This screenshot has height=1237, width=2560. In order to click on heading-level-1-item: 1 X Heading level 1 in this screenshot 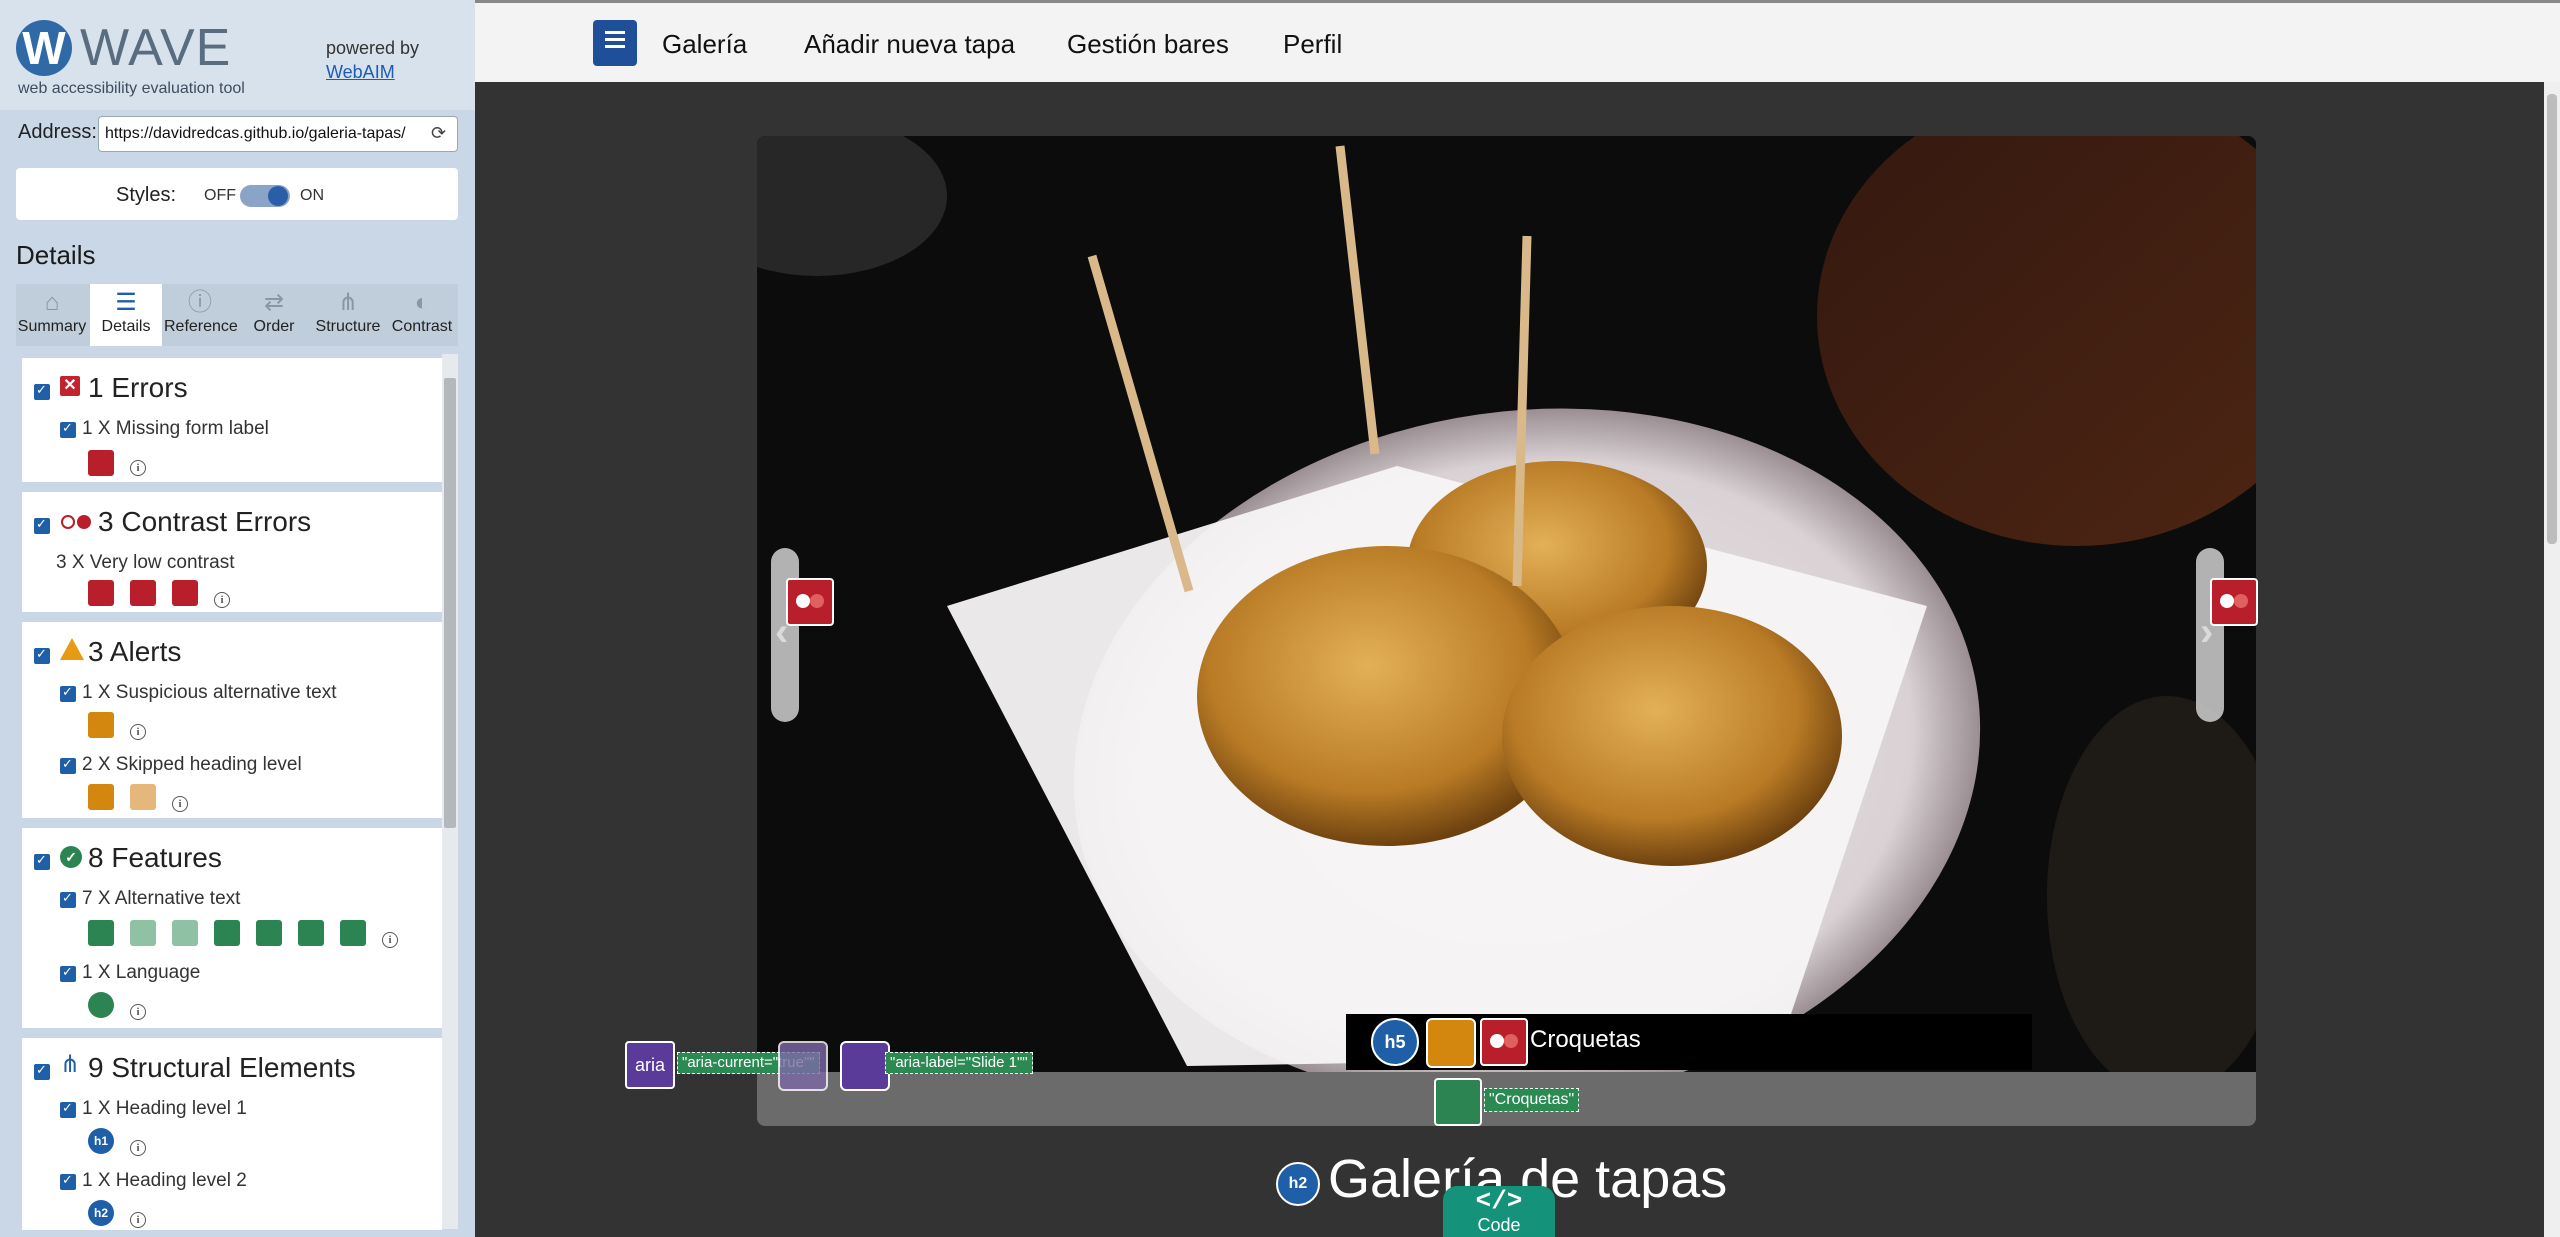, I will do `click(164, 1108)`.